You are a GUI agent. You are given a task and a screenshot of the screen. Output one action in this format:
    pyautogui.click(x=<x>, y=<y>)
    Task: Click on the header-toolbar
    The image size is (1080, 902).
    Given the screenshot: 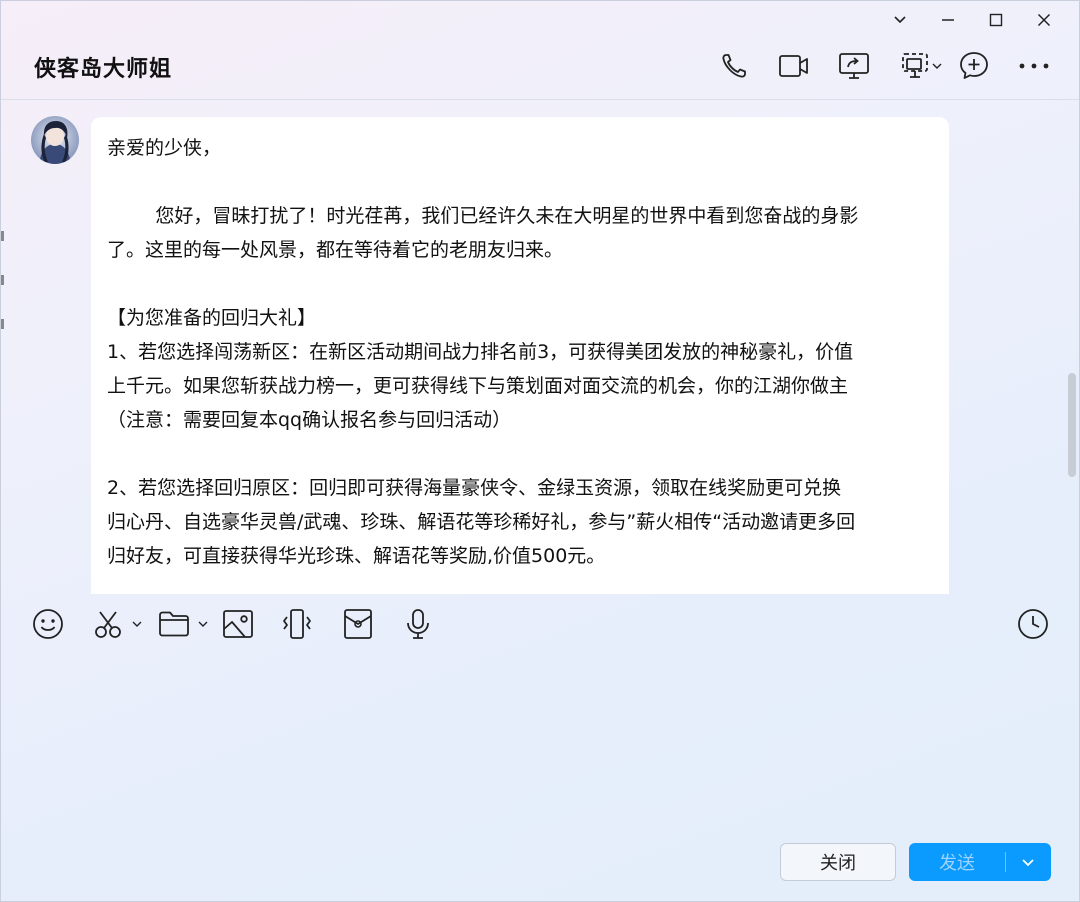 What is the action you would take?
    pyautogui.click(x=871, y=66)
    